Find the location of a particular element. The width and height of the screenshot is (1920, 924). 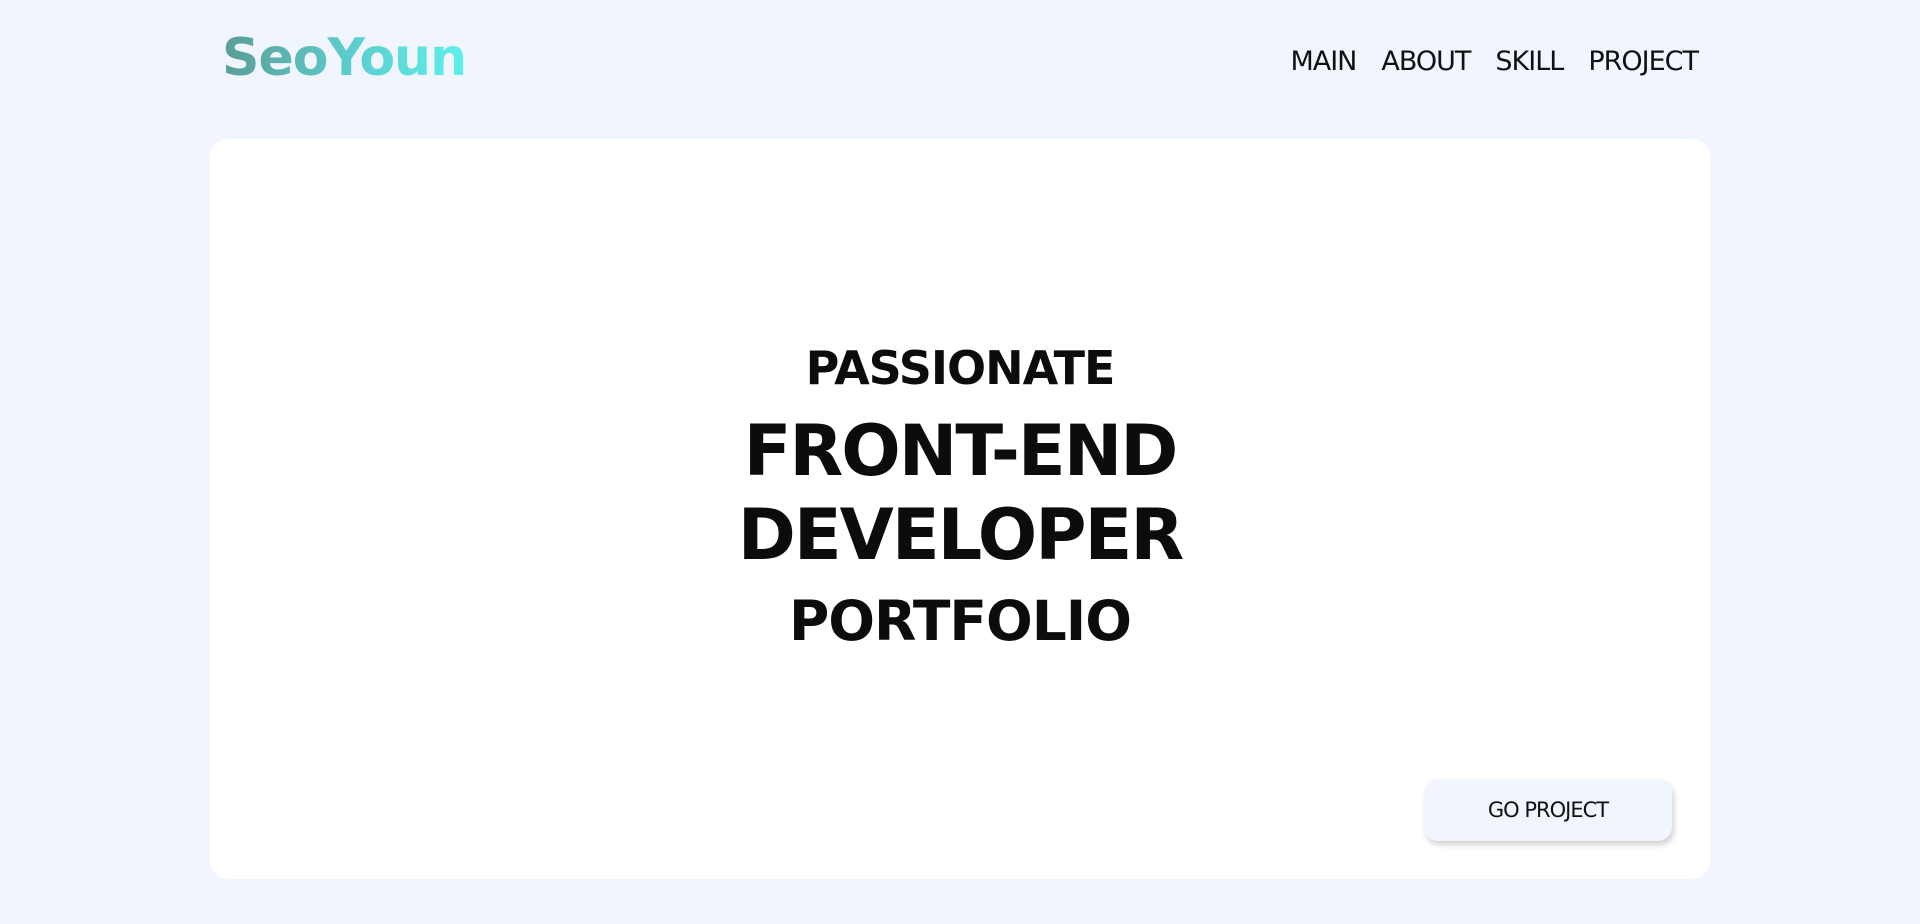

nav-item-main: MAIN is located at coordinates (1323, 62).